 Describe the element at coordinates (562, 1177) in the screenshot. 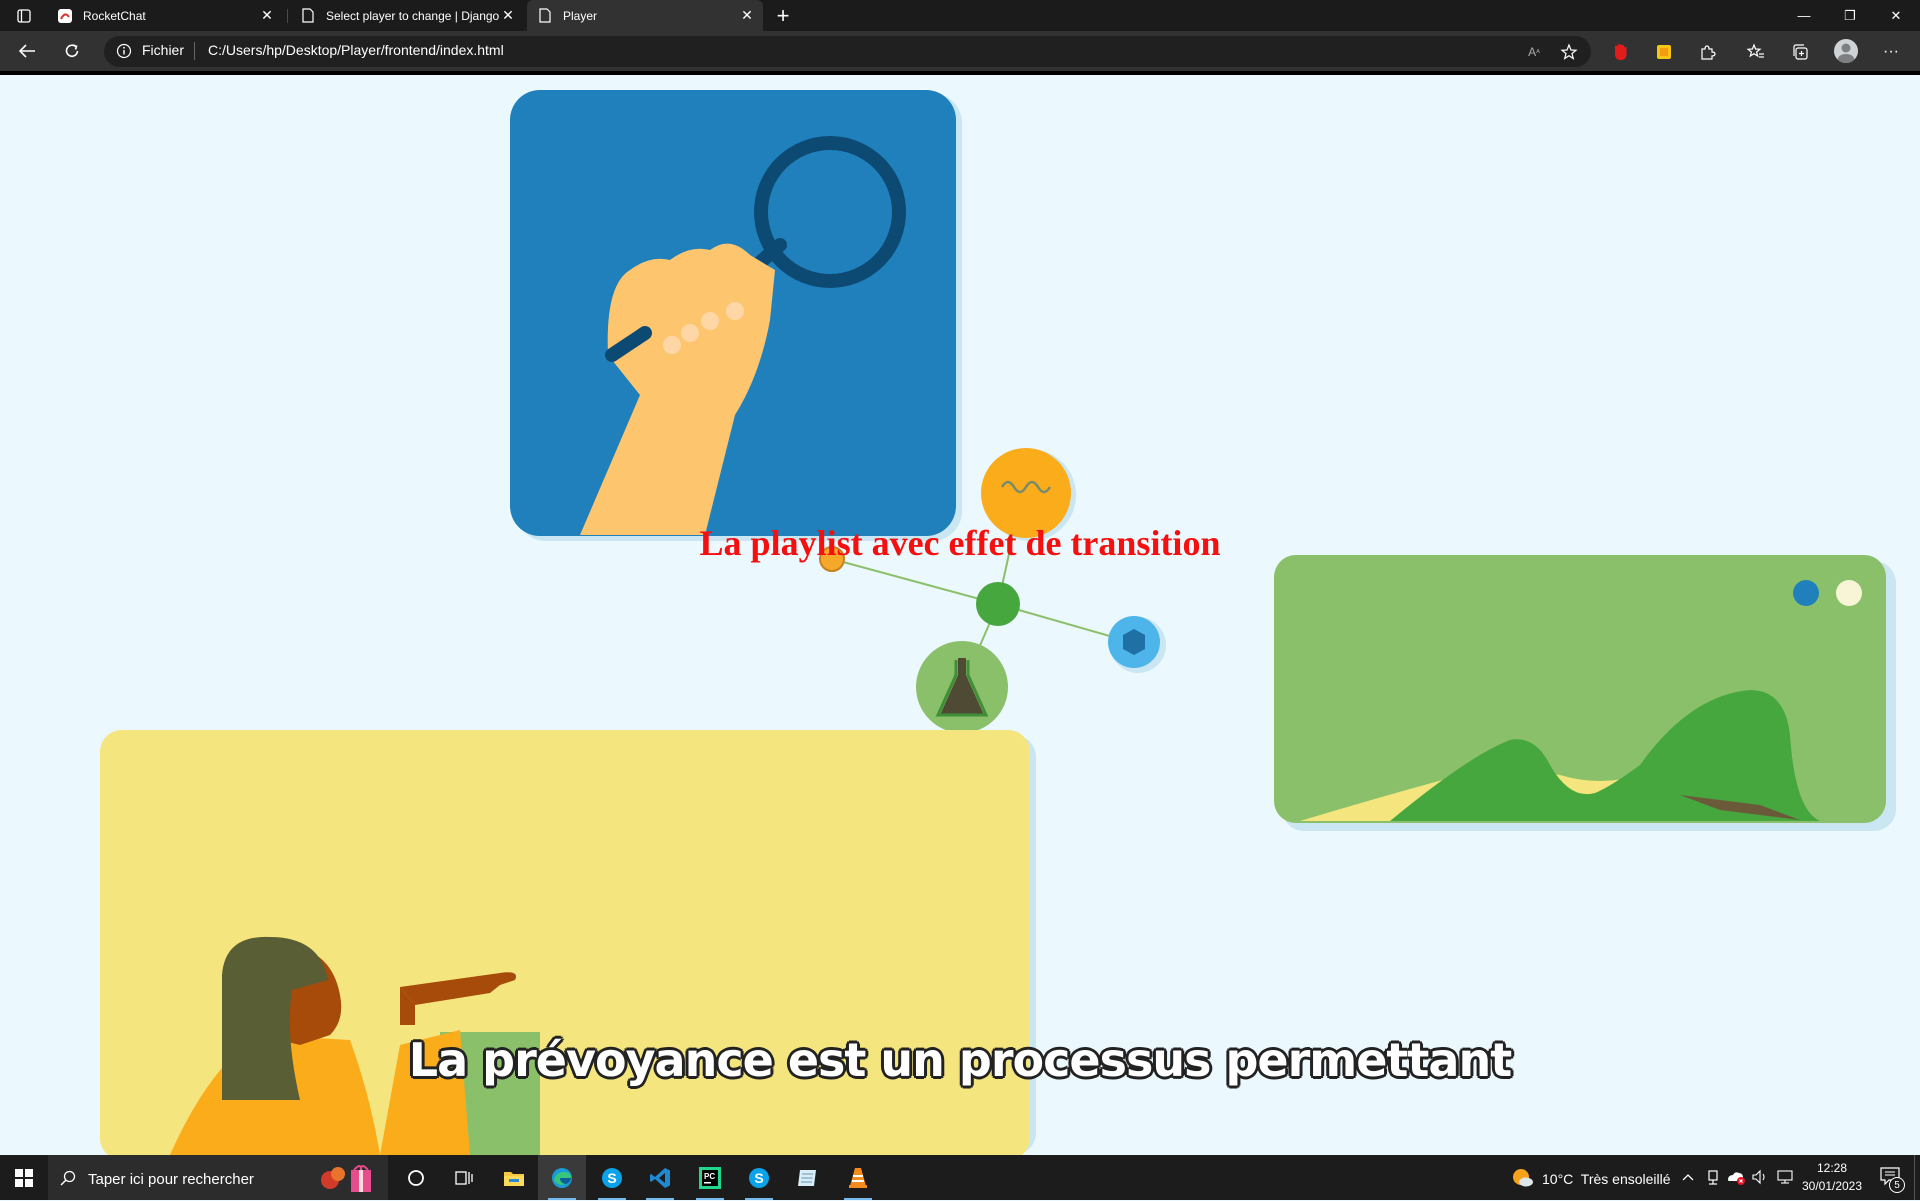

I see `edge-browser-icon` at that location.